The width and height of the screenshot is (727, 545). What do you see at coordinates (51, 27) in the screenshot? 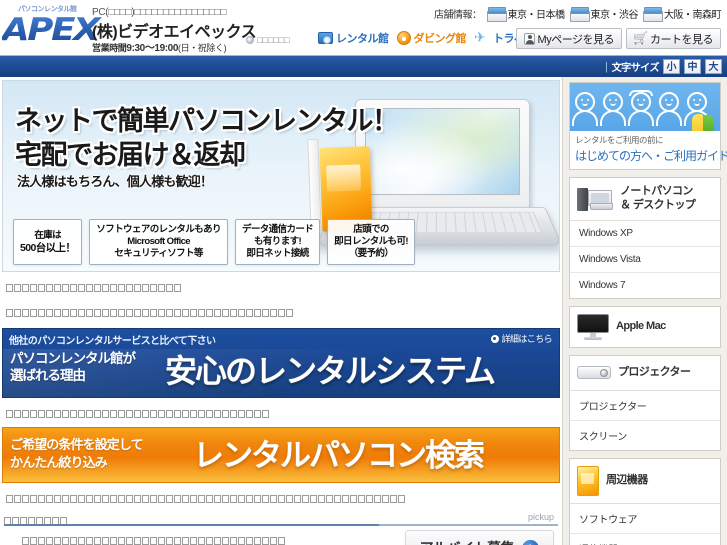
I see `site-logo: パソコンレンタル館 APEX` at bounding box center [51, 27].